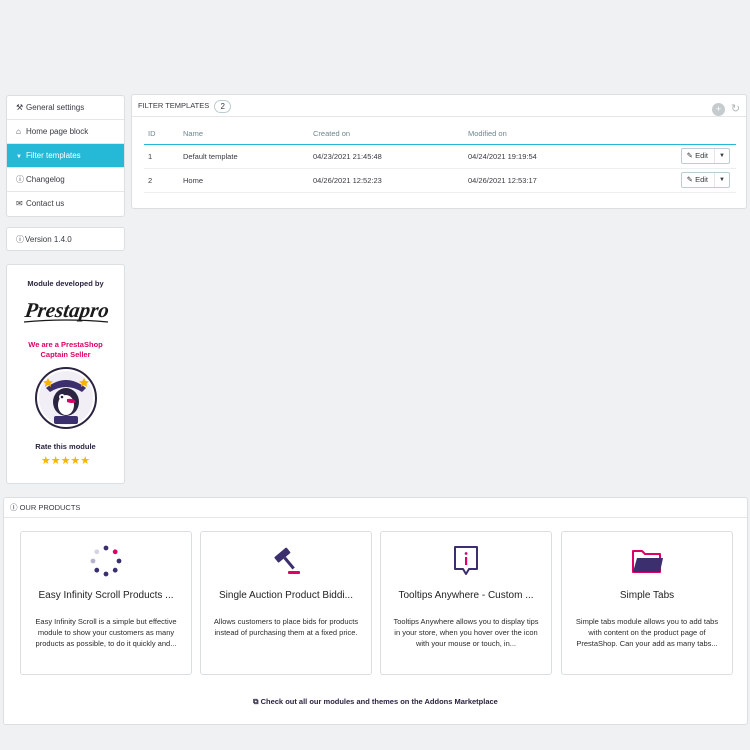 Image resolution: width=750 pixels, height=750 pixels. I want to click on panel-header: Filter templates 2 + ↻, so click(439, 106).